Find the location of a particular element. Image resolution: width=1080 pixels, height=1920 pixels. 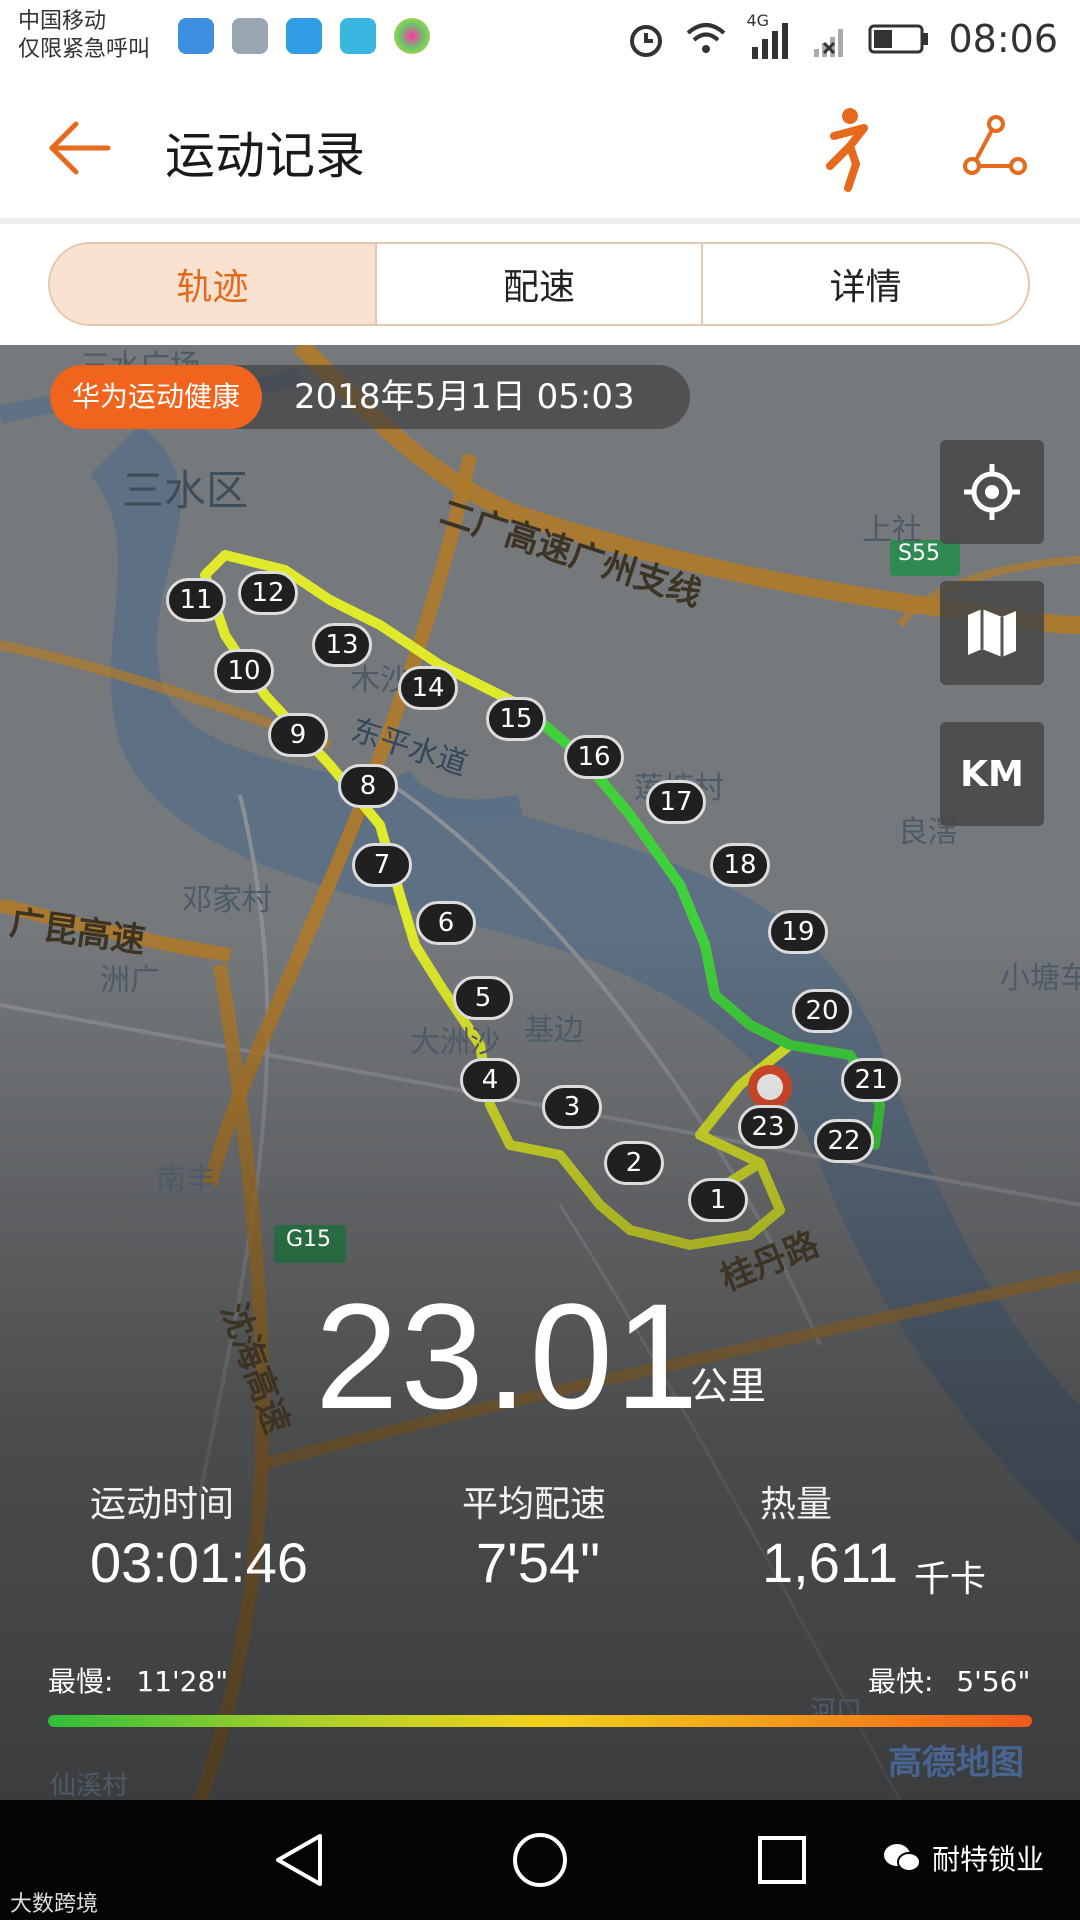

notification-icons is located at coordinates (304, 36).